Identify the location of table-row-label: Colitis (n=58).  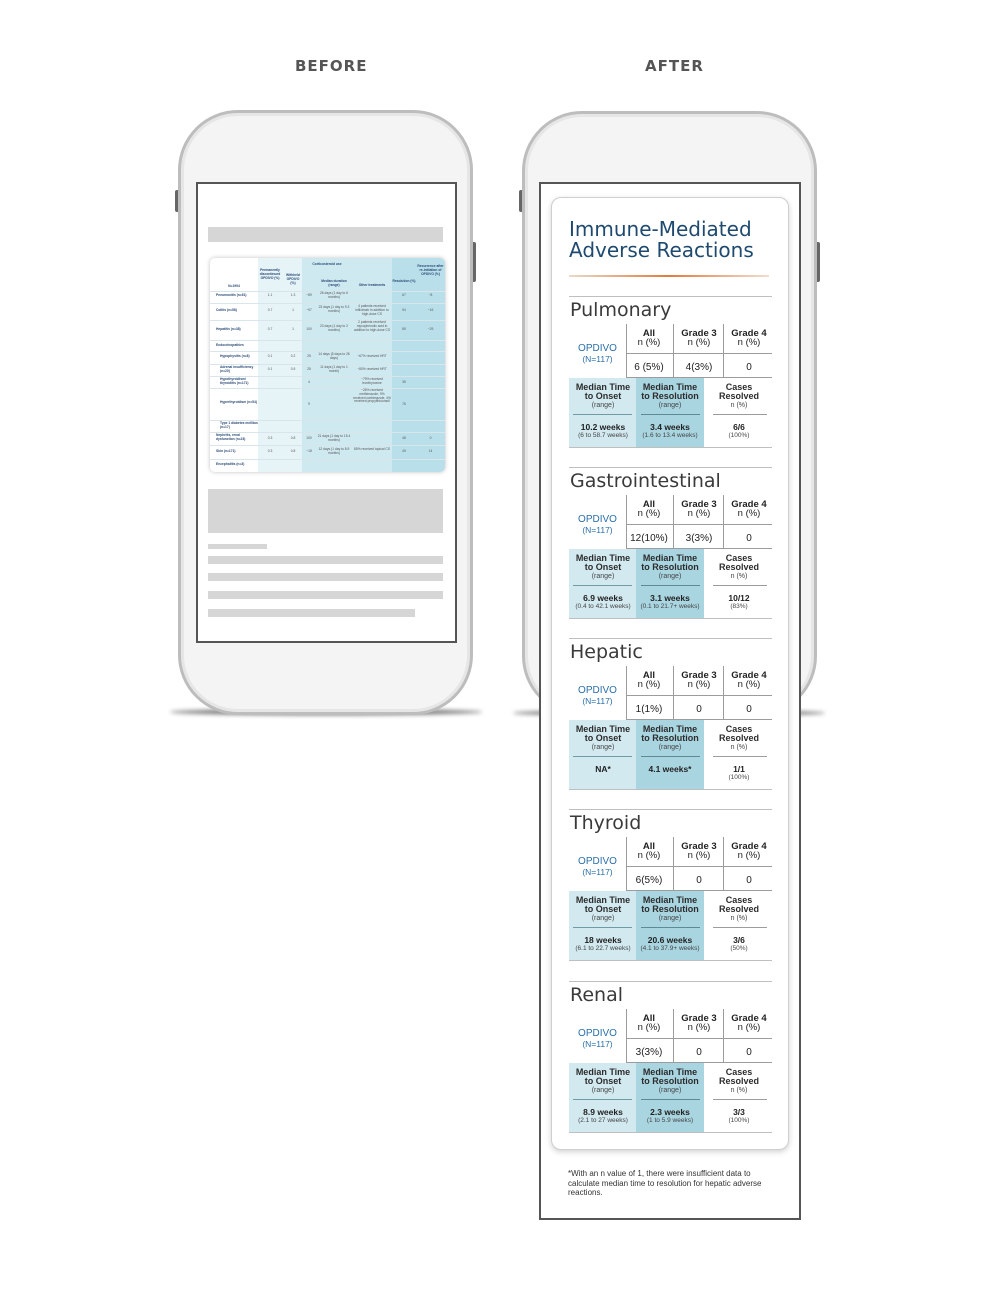
(226, 310).